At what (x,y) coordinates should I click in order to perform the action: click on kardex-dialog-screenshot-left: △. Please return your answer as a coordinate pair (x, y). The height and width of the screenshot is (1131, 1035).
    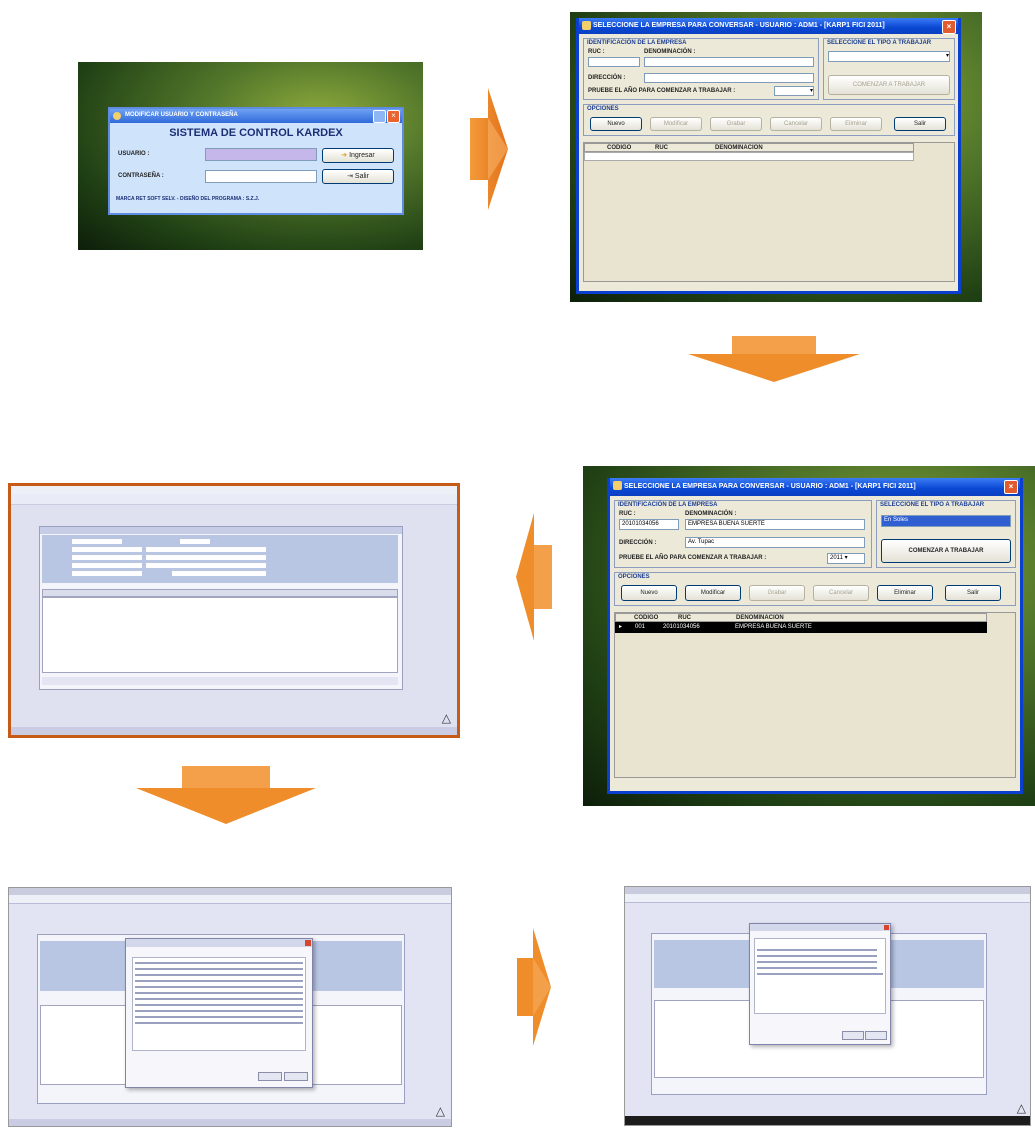
    Looking at the image, I should click on (230, 1007).